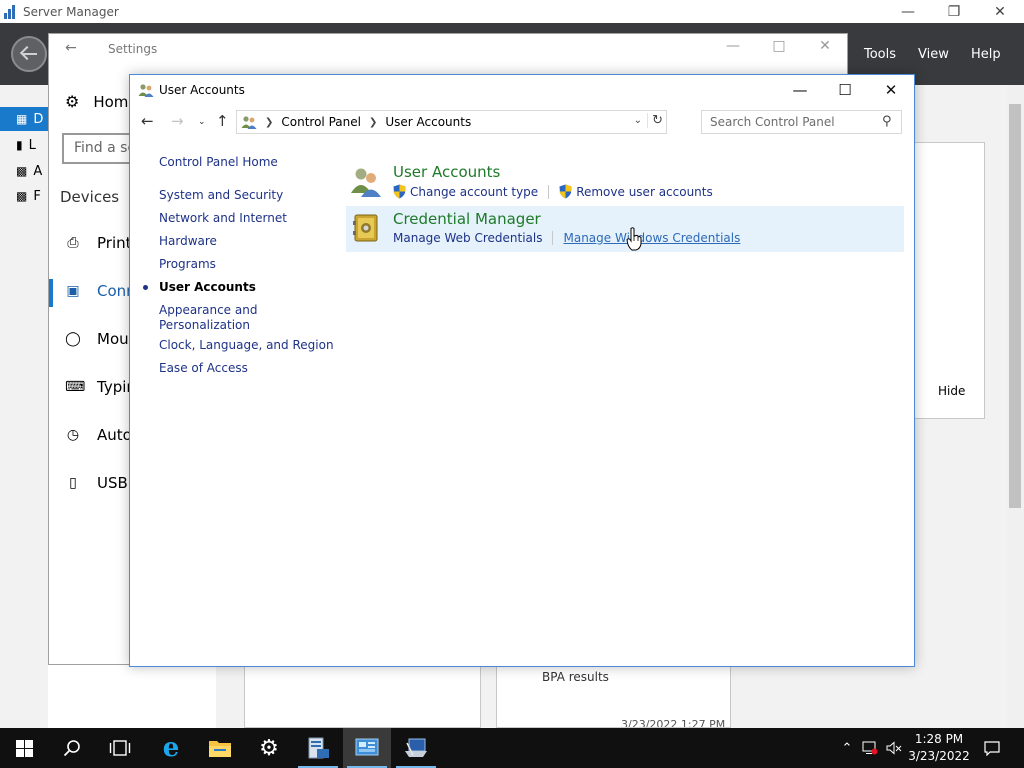 This screenshot has height=768, width=1024. What do you see at coordinates (428, 122) in the screenshot?
I see `breadcrumb-user-accounts: User Accounts` at bounding box center [428, 122].